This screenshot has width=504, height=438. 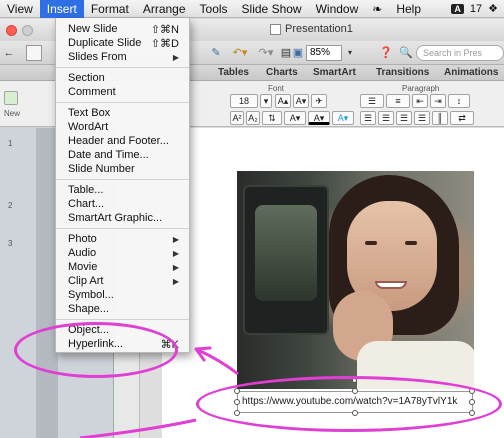 I want to click on menu-format: Format, so click(x=110, y=9).